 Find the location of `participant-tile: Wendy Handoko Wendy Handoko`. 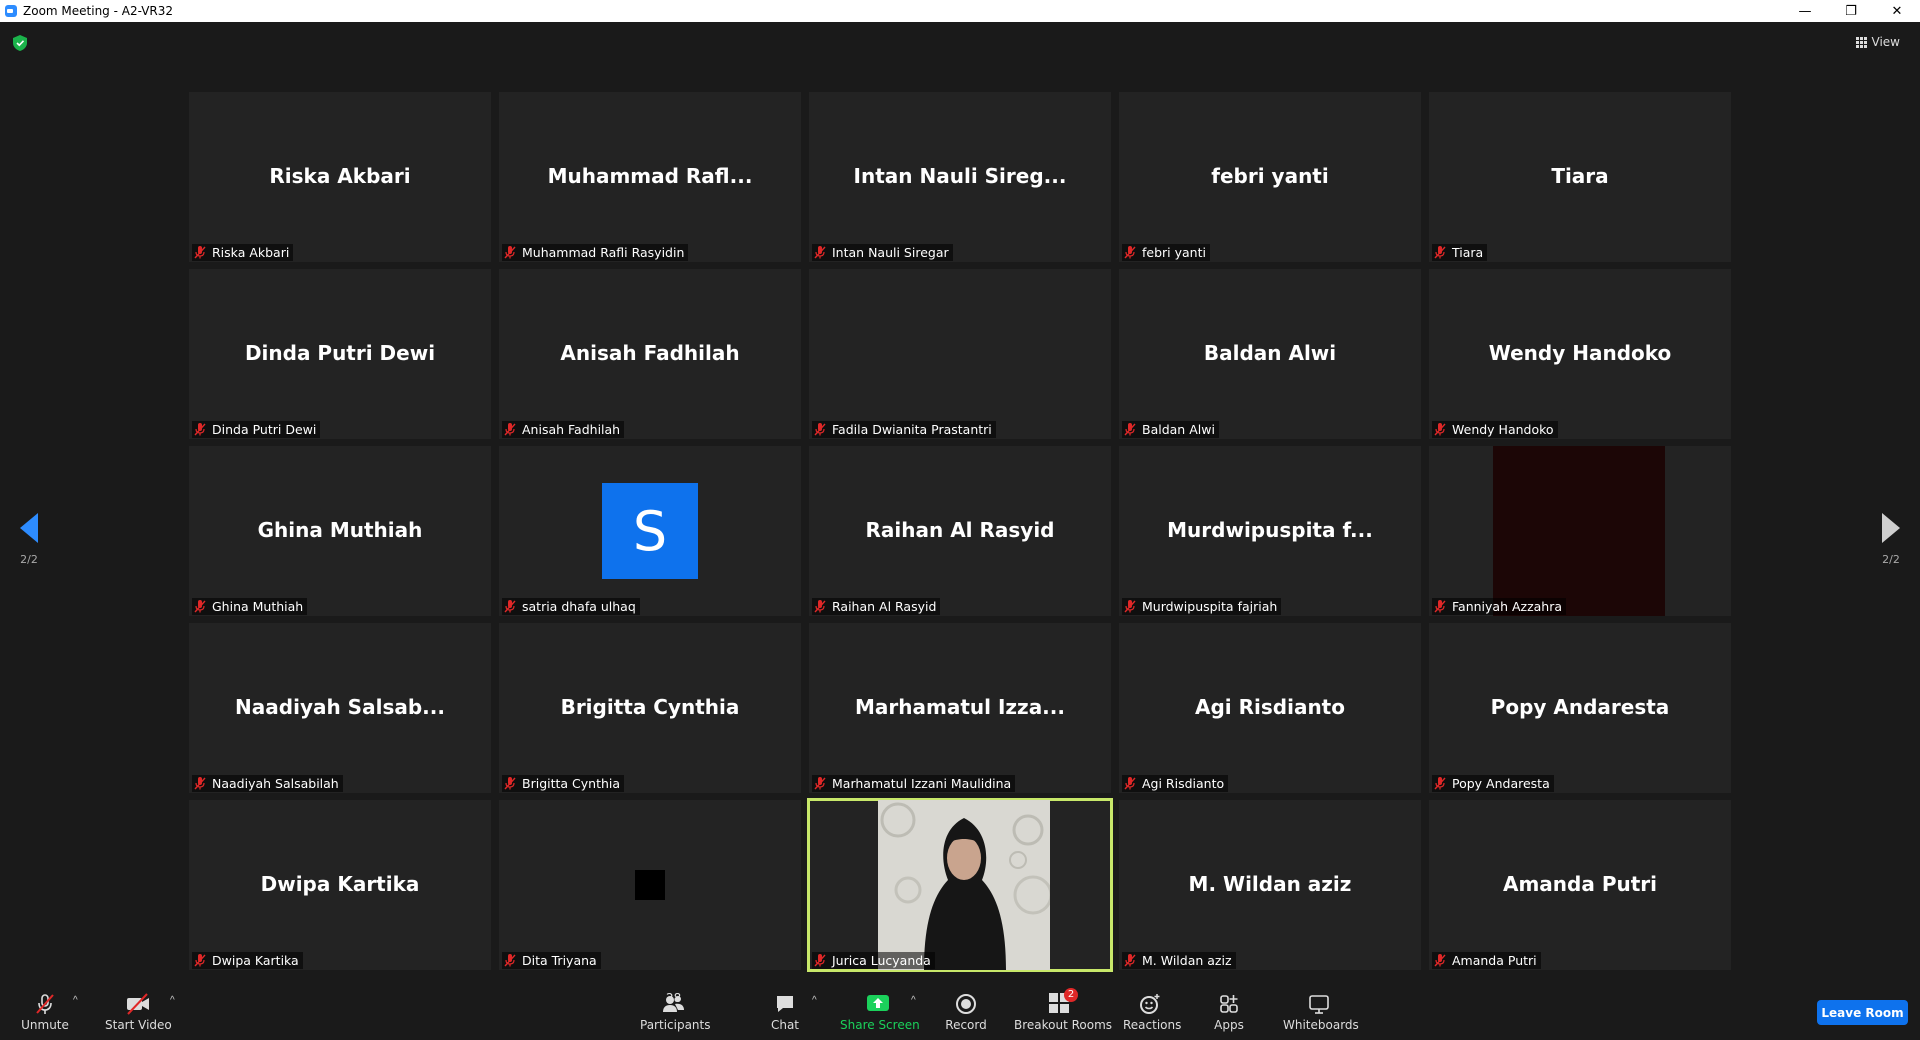

participant-tile: Wendy Handoko Wendy Handoko is located at coordinates (1580, 354).